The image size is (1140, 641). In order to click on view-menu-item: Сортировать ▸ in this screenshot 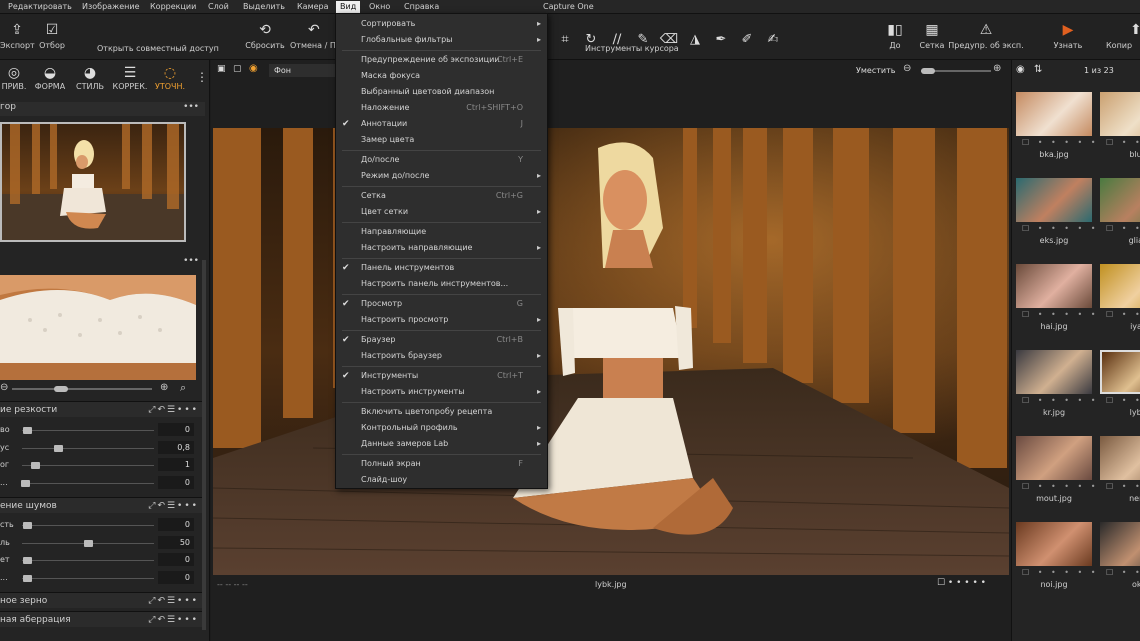, I will do `click(441, 24)`.